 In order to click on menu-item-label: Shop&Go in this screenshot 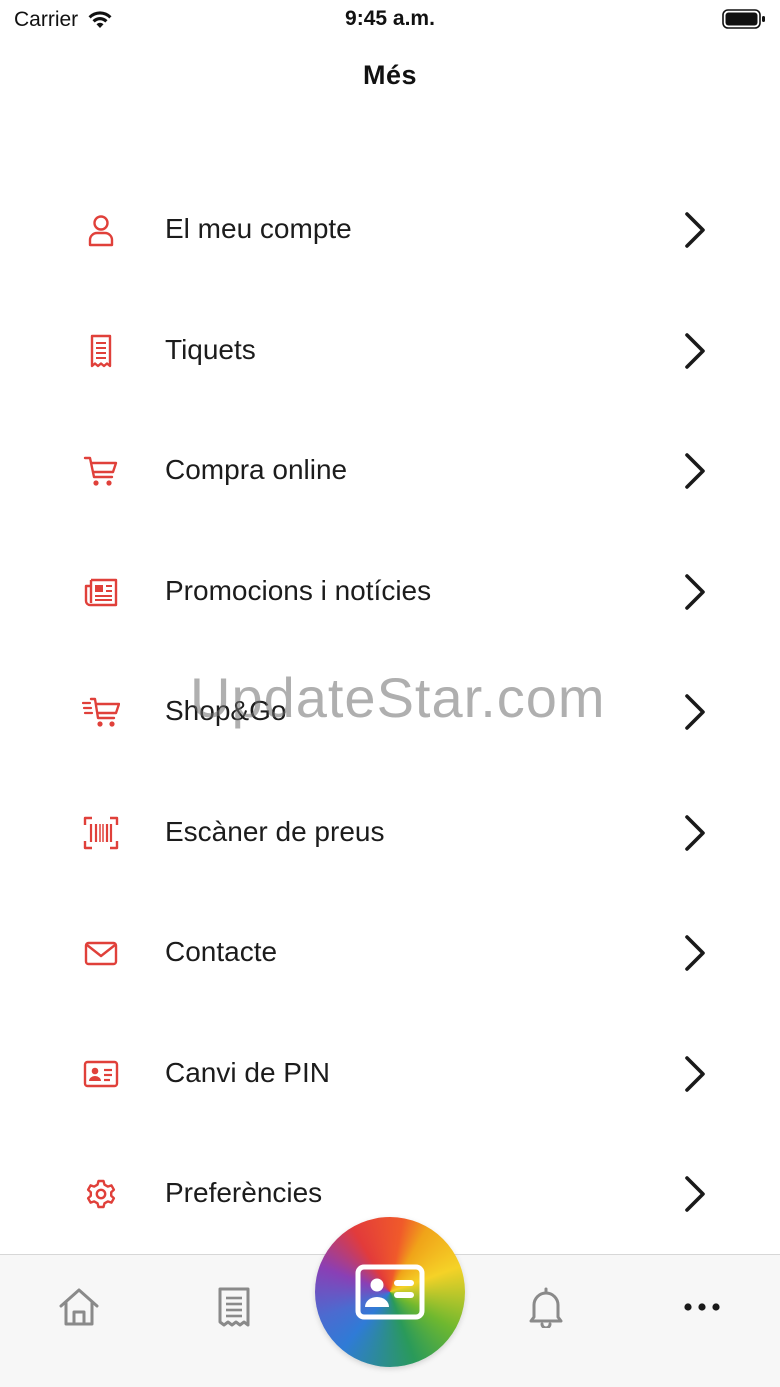, I will do `click(226, 710)`.